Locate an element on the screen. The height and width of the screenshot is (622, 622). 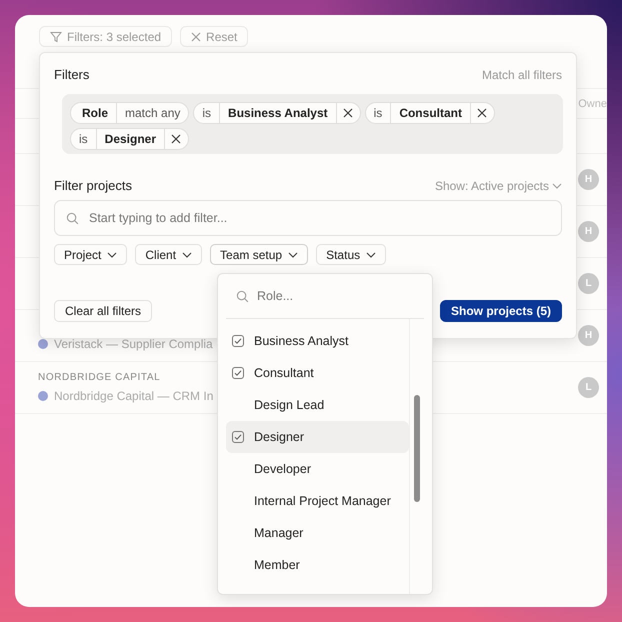
role-option: Design Lead is located at coordinates (317, 405).